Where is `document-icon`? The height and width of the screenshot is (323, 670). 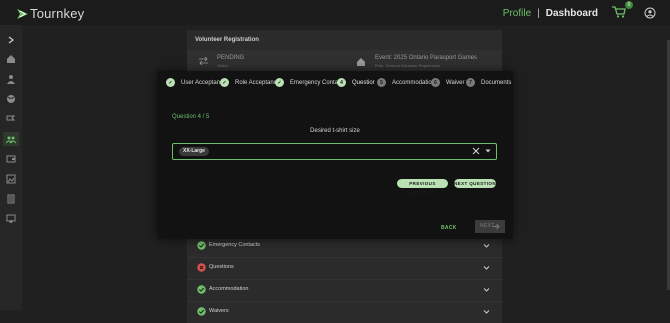 document-icon is located at coordinates (11, 199).